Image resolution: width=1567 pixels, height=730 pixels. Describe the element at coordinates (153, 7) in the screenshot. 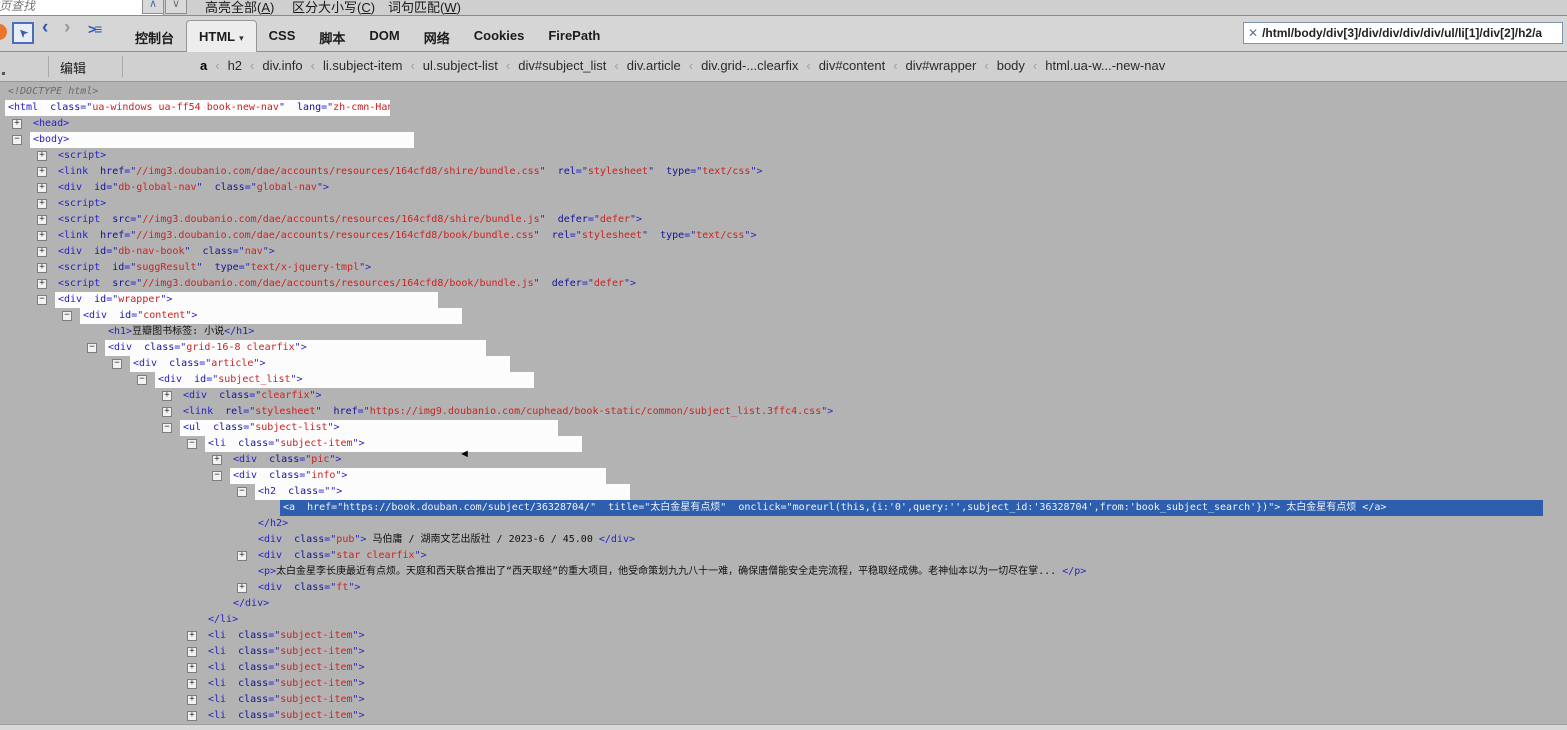

I see `find-previous-button: ∧` at that location.